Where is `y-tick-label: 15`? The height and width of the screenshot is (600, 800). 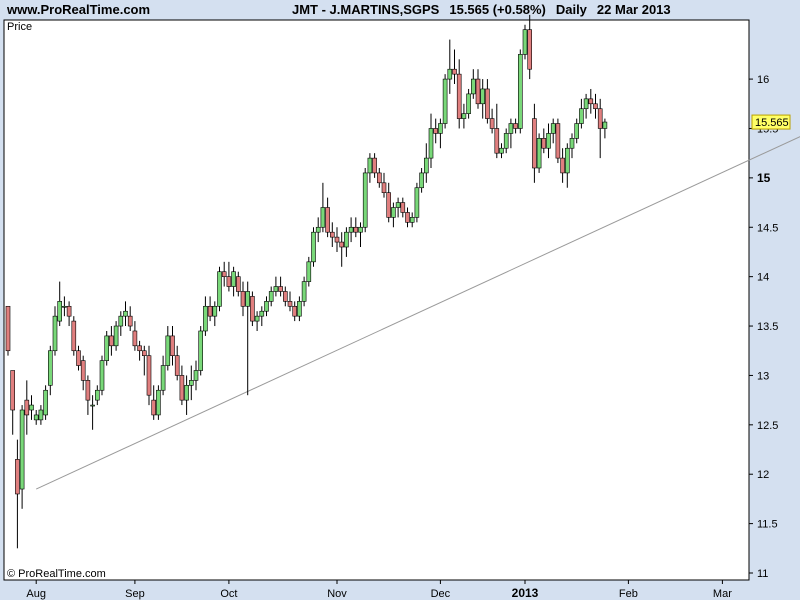 y-tick-label: 15 is located at coordinates (764, 178).